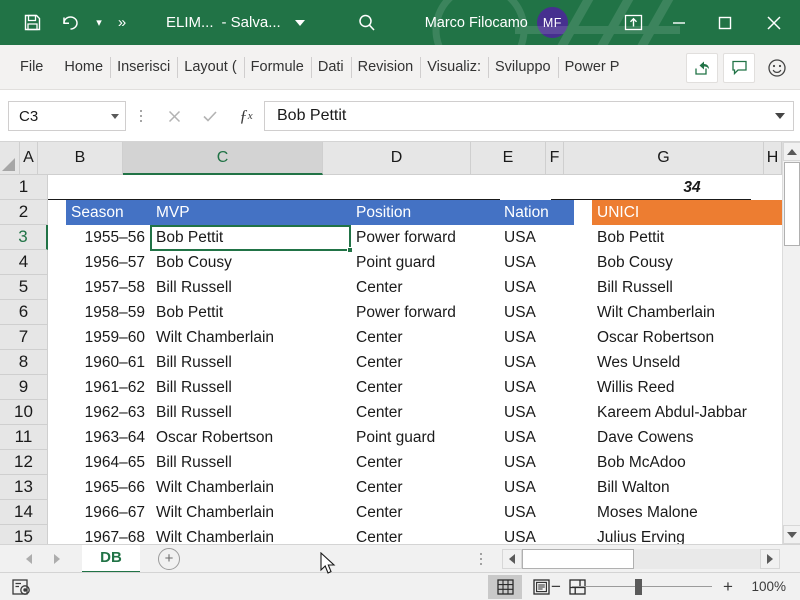 The width and height of the screenshot is (800, 600). What do you see at coordinates (536, 212) in the screenshot?
I see `header-nation: Nation` at bounding box center [536, 212].